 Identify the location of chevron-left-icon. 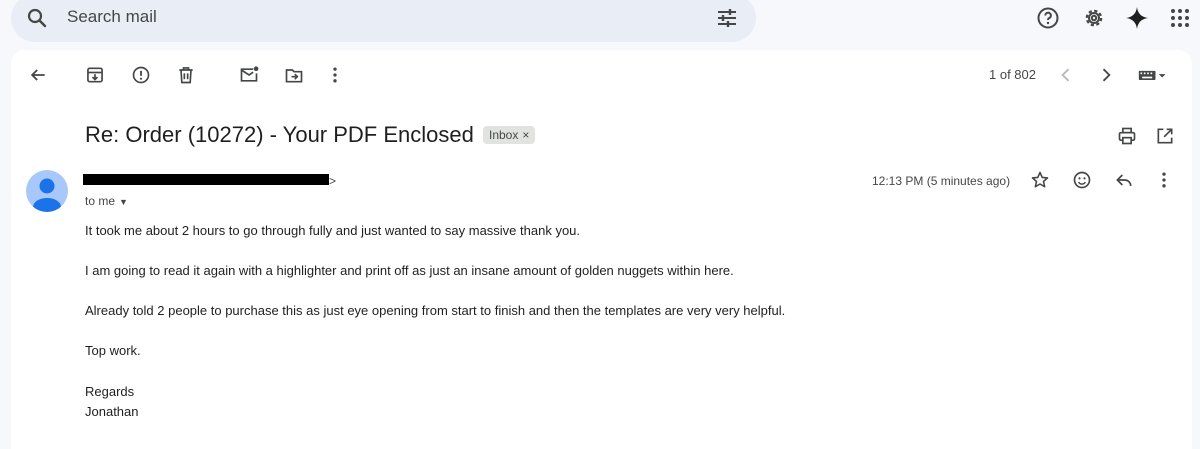
(1066, 75).